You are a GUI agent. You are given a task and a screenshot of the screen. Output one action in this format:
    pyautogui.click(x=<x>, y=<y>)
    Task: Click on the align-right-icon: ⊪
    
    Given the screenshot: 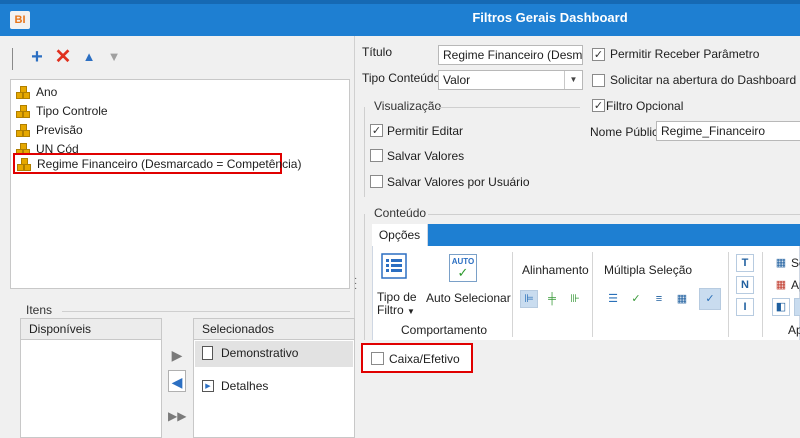 What is the action you would take?
    pyautogui.click(x=575, y=299)
    